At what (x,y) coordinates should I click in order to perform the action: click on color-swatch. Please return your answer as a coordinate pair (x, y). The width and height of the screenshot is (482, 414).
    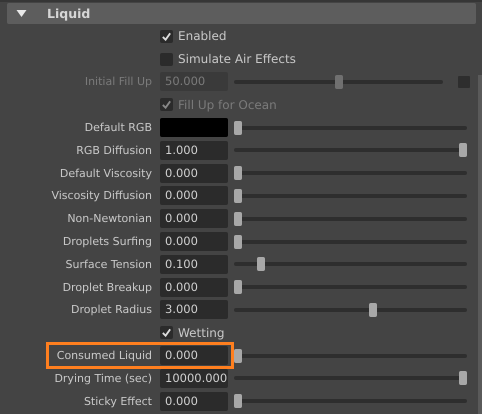
    Looking at the image, I should click on (194, 128).